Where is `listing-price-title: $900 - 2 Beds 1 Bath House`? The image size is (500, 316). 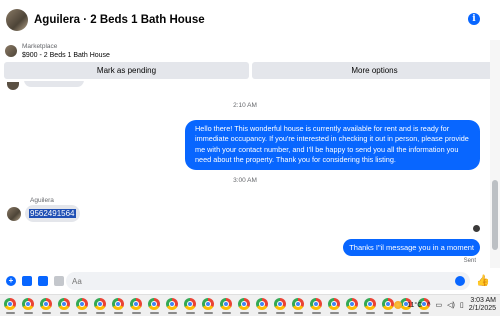 listing-price-title: $900 - 2 Beds 1 Bath House is located at coordinates (66, 55).